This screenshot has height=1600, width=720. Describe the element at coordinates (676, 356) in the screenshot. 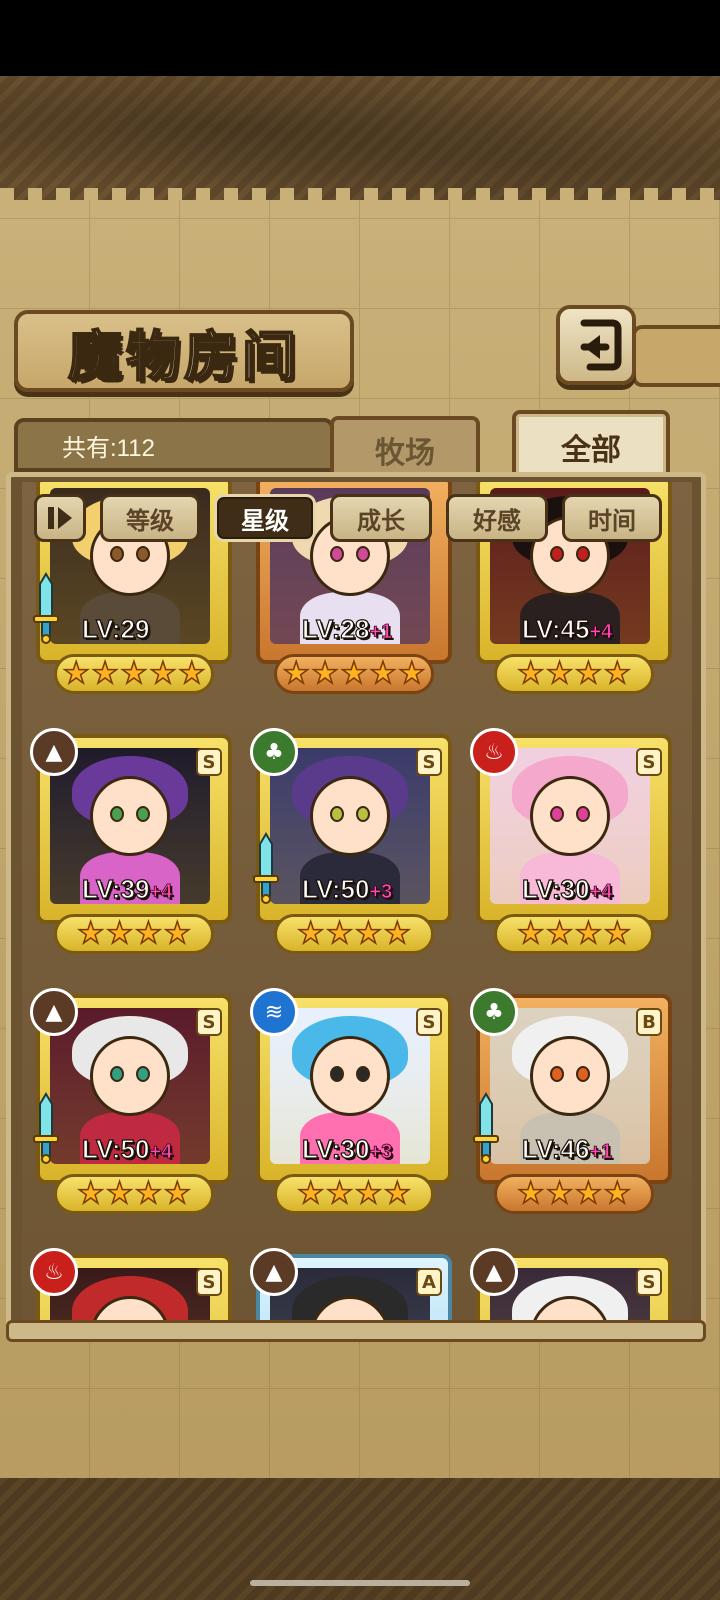

I see `back-button-extension` at that location.